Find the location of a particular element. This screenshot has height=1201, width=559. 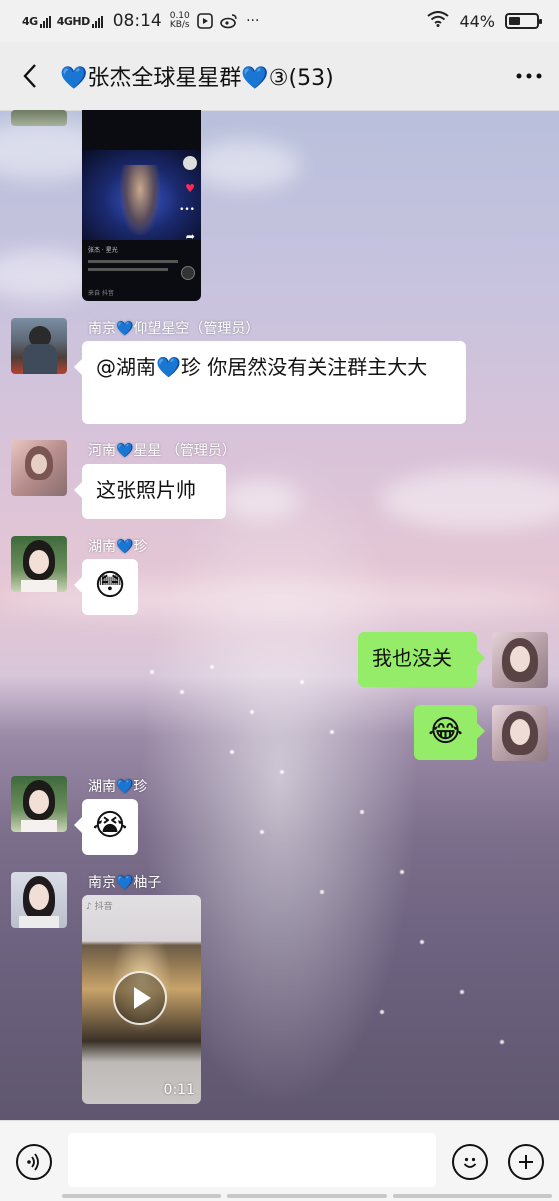

plus-icon is located at coordinates (526, 1162).